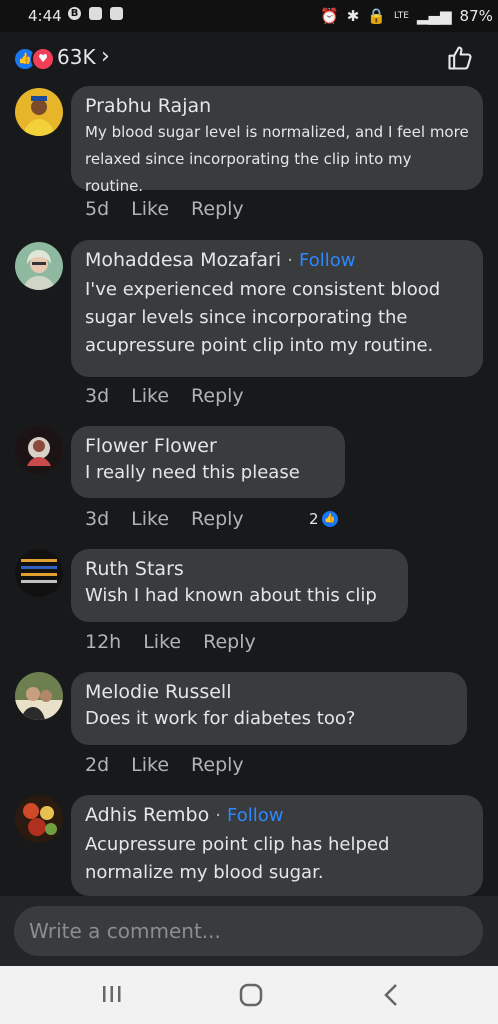 Image resolution: width=498 pixels, height=1024 pixels. What do you see at coordinates (97, 209) in the screenshot?
I see `comment-time: 5d` at bounding box center [97, 209].